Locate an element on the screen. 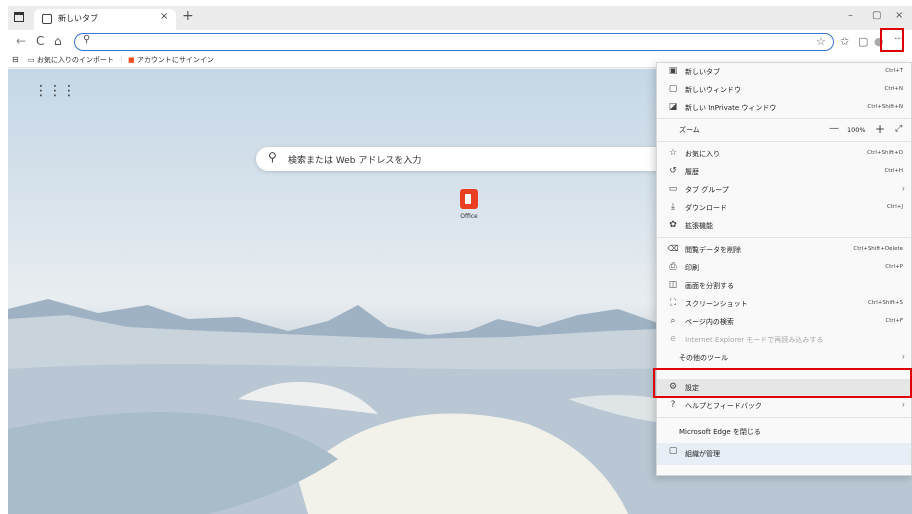  menu-item-screenshot: ⛶ スクリーンショット Ctrl+Shift+S is located at coordinates (784, 304).